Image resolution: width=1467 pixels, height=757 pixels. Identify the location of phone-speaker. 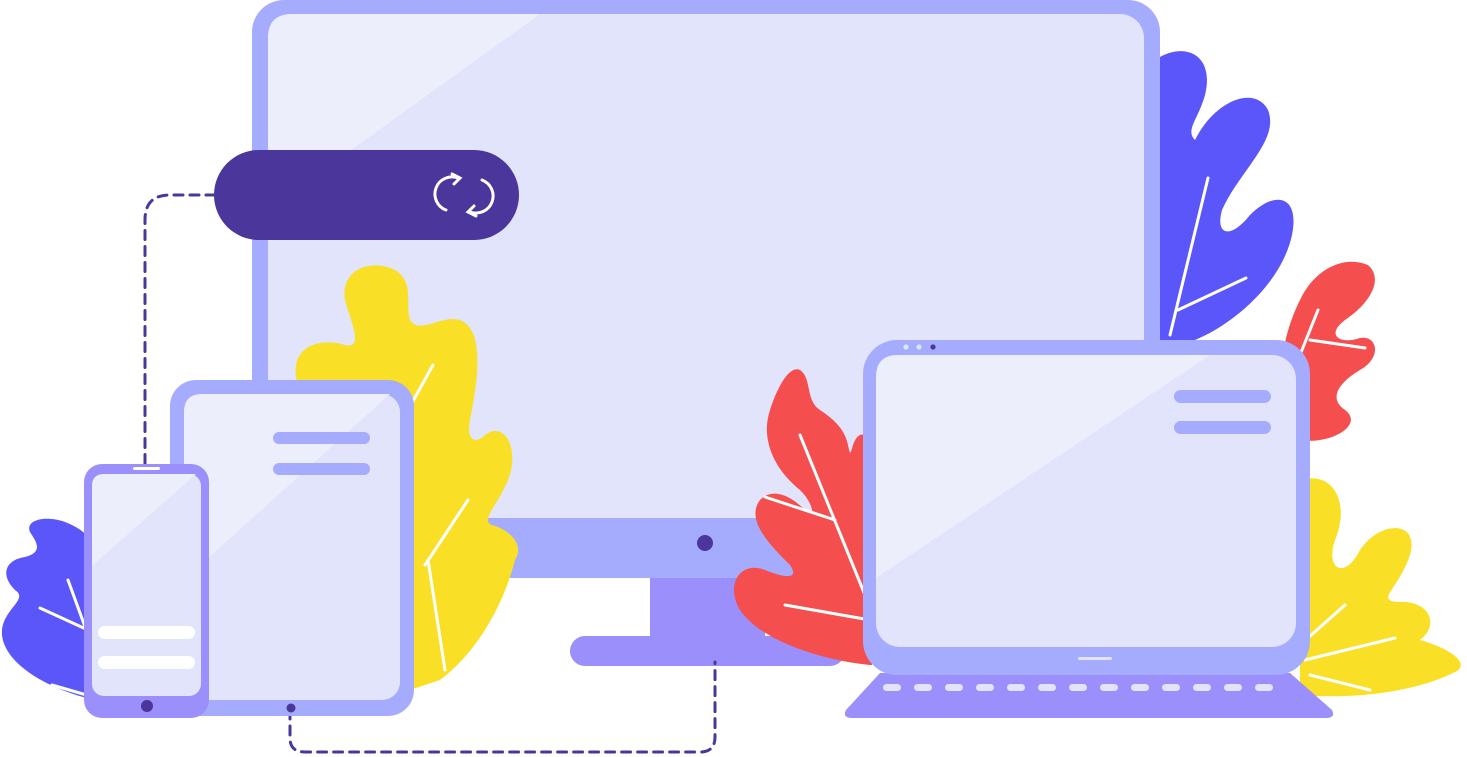
(146, 468).